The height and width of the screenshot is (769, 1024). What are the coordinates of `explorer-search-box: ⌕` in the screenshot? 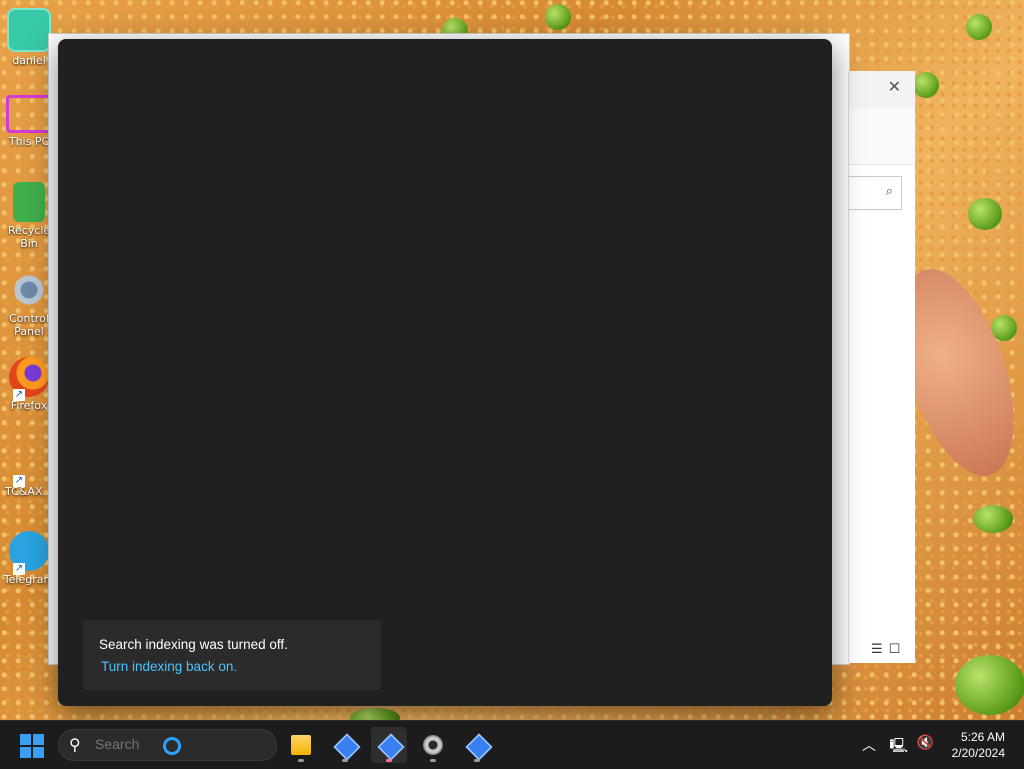 It's located at (875, 193).